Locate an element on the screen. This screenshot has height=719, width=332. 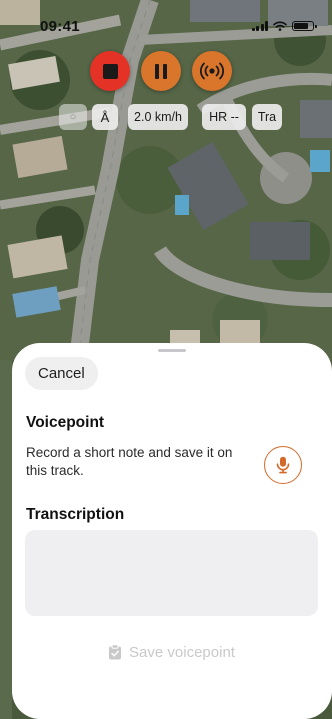
transcription-field is located at coordinates (171, 573).